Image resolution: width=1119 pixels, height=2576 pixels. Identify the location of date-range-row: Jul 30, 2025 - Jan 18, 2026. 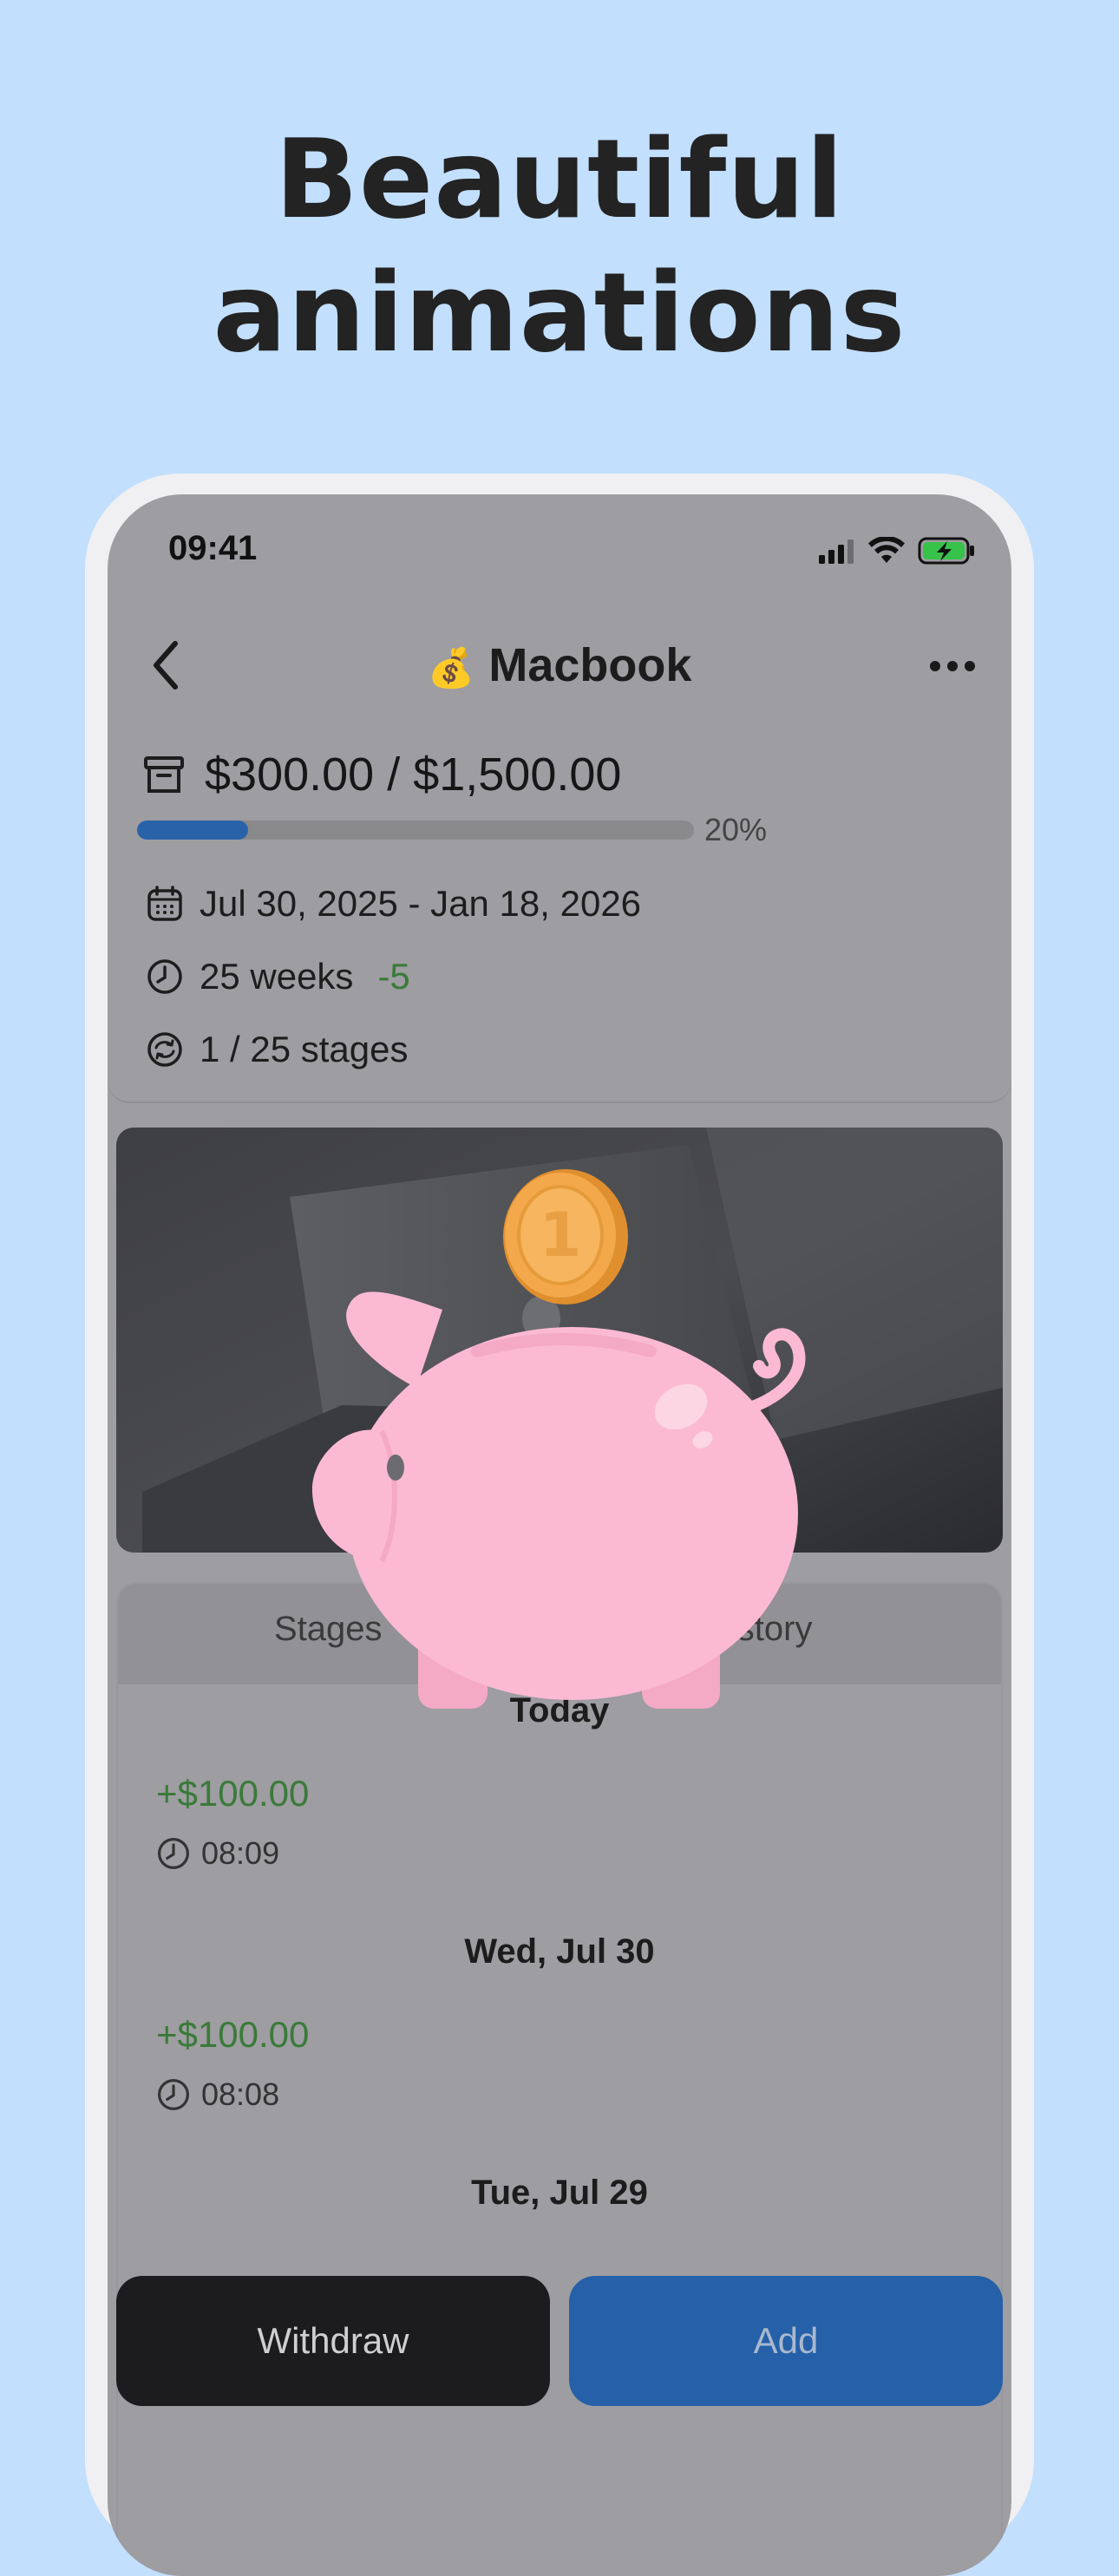
(394, 904).